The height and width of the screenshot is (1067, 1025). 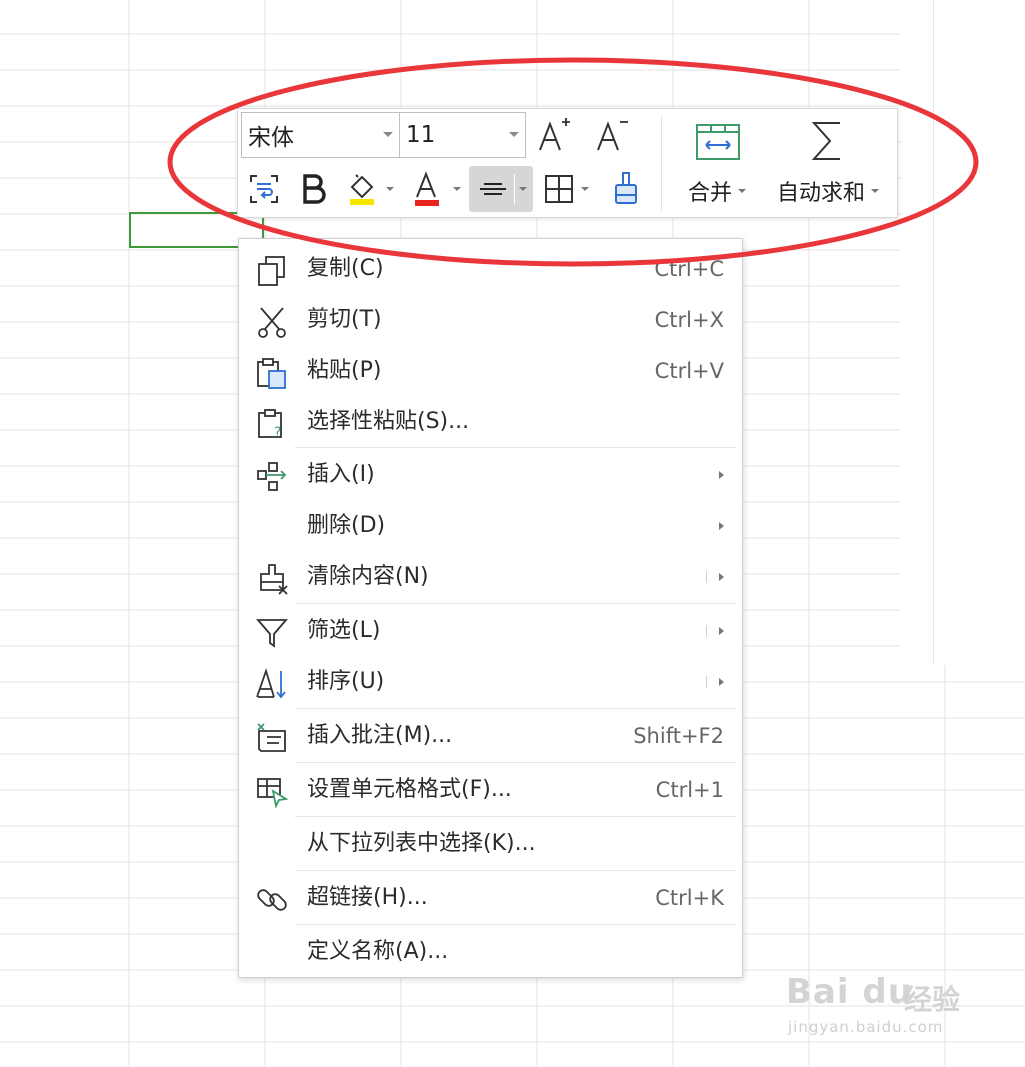 I want to click on borders-icon, so click(x=559, y=189).